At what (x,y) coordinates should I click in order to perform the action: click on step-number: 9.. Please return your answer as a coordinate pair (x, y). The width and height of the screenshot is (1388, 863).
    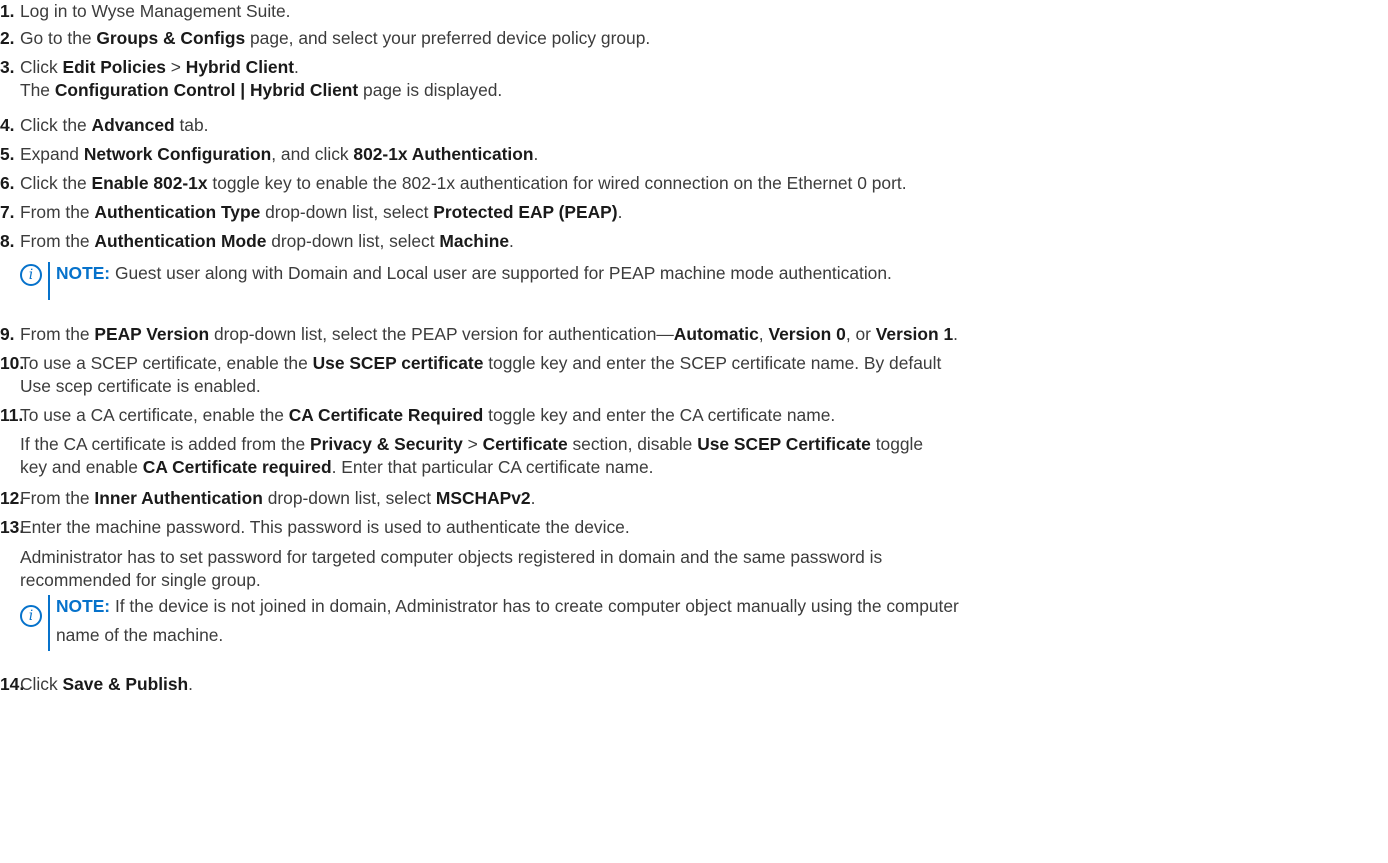
    Looking at the image, I should click on (7, 334).